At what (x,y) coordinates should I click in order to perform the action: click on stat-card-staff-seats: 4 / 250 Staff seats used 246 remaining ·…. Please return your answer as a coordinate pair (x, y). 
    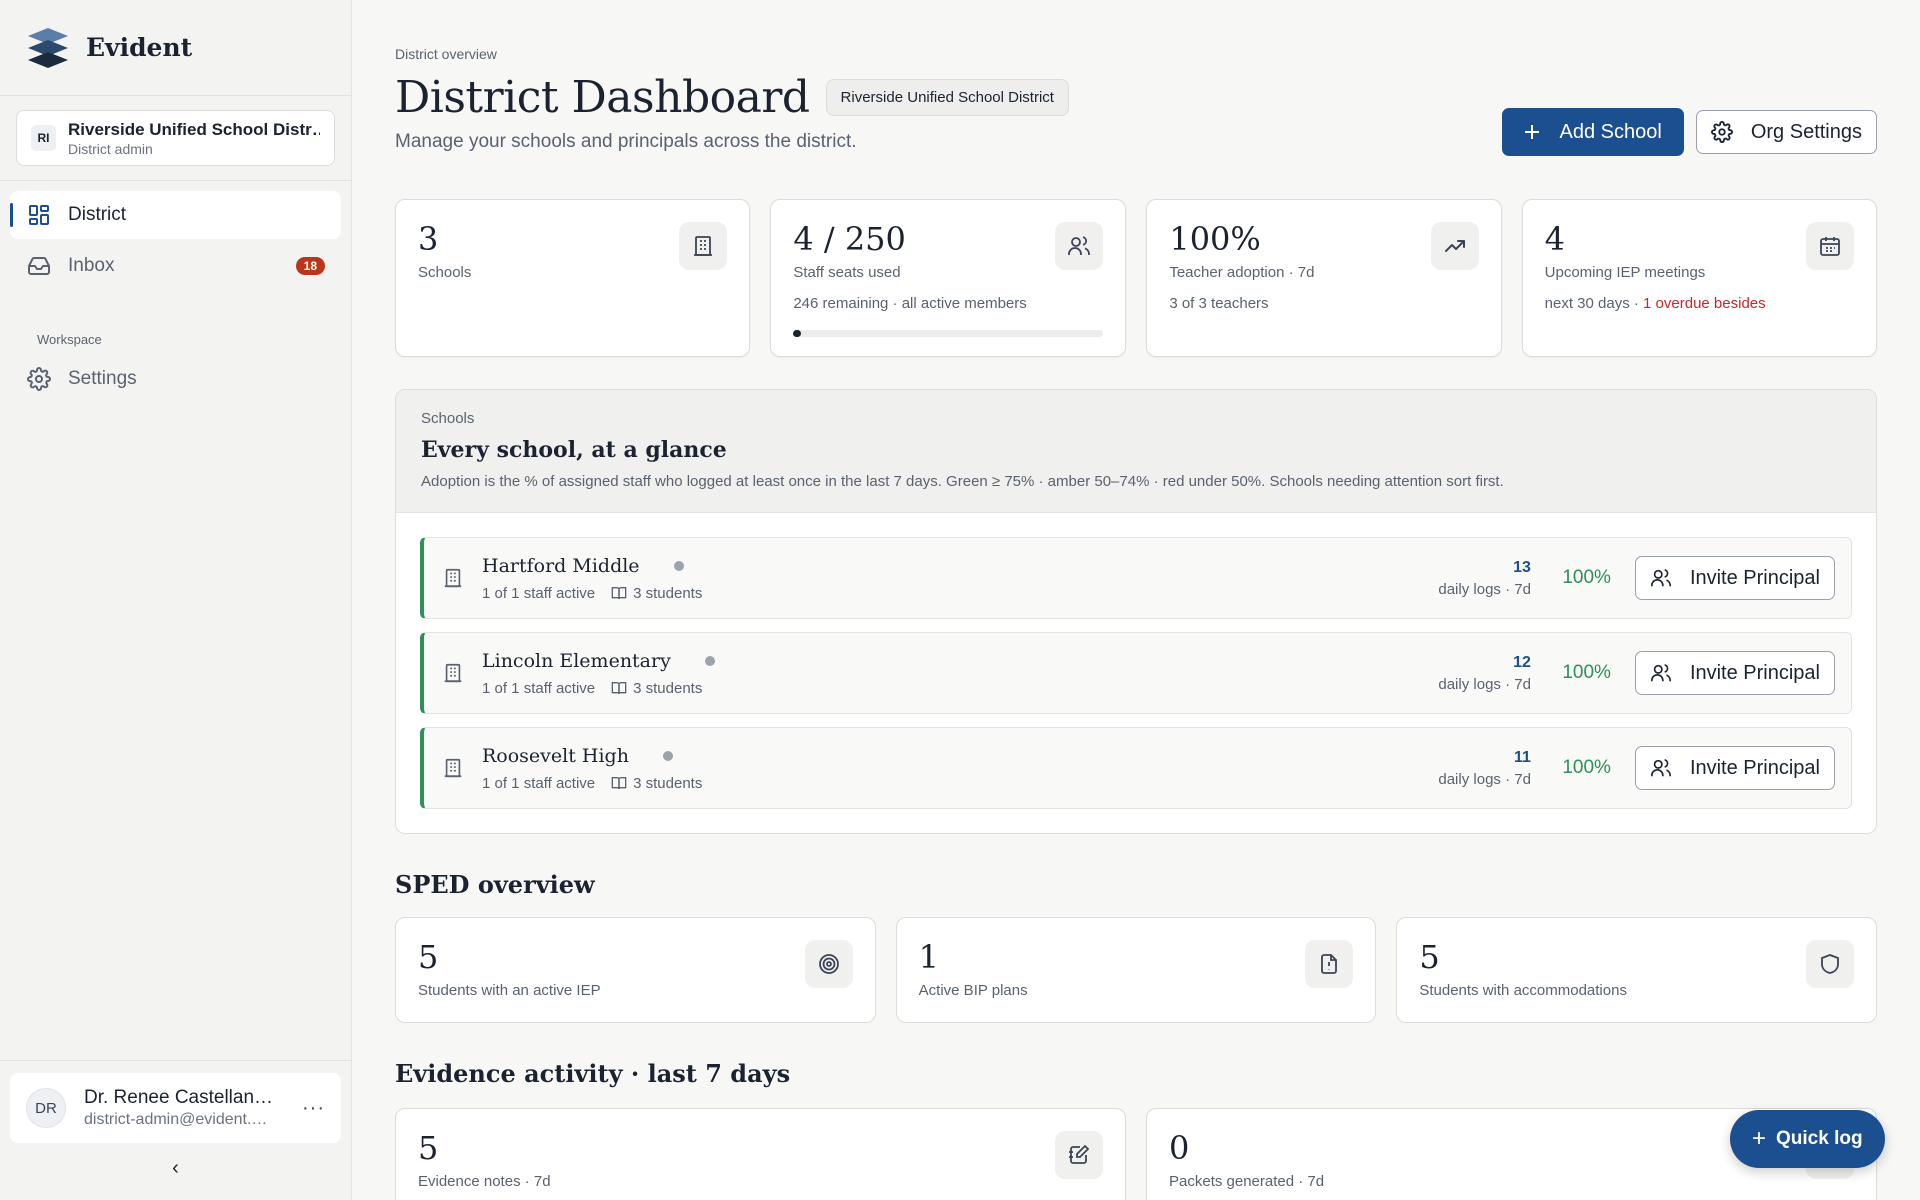
    Looking at the image, I should click on (948, 278).